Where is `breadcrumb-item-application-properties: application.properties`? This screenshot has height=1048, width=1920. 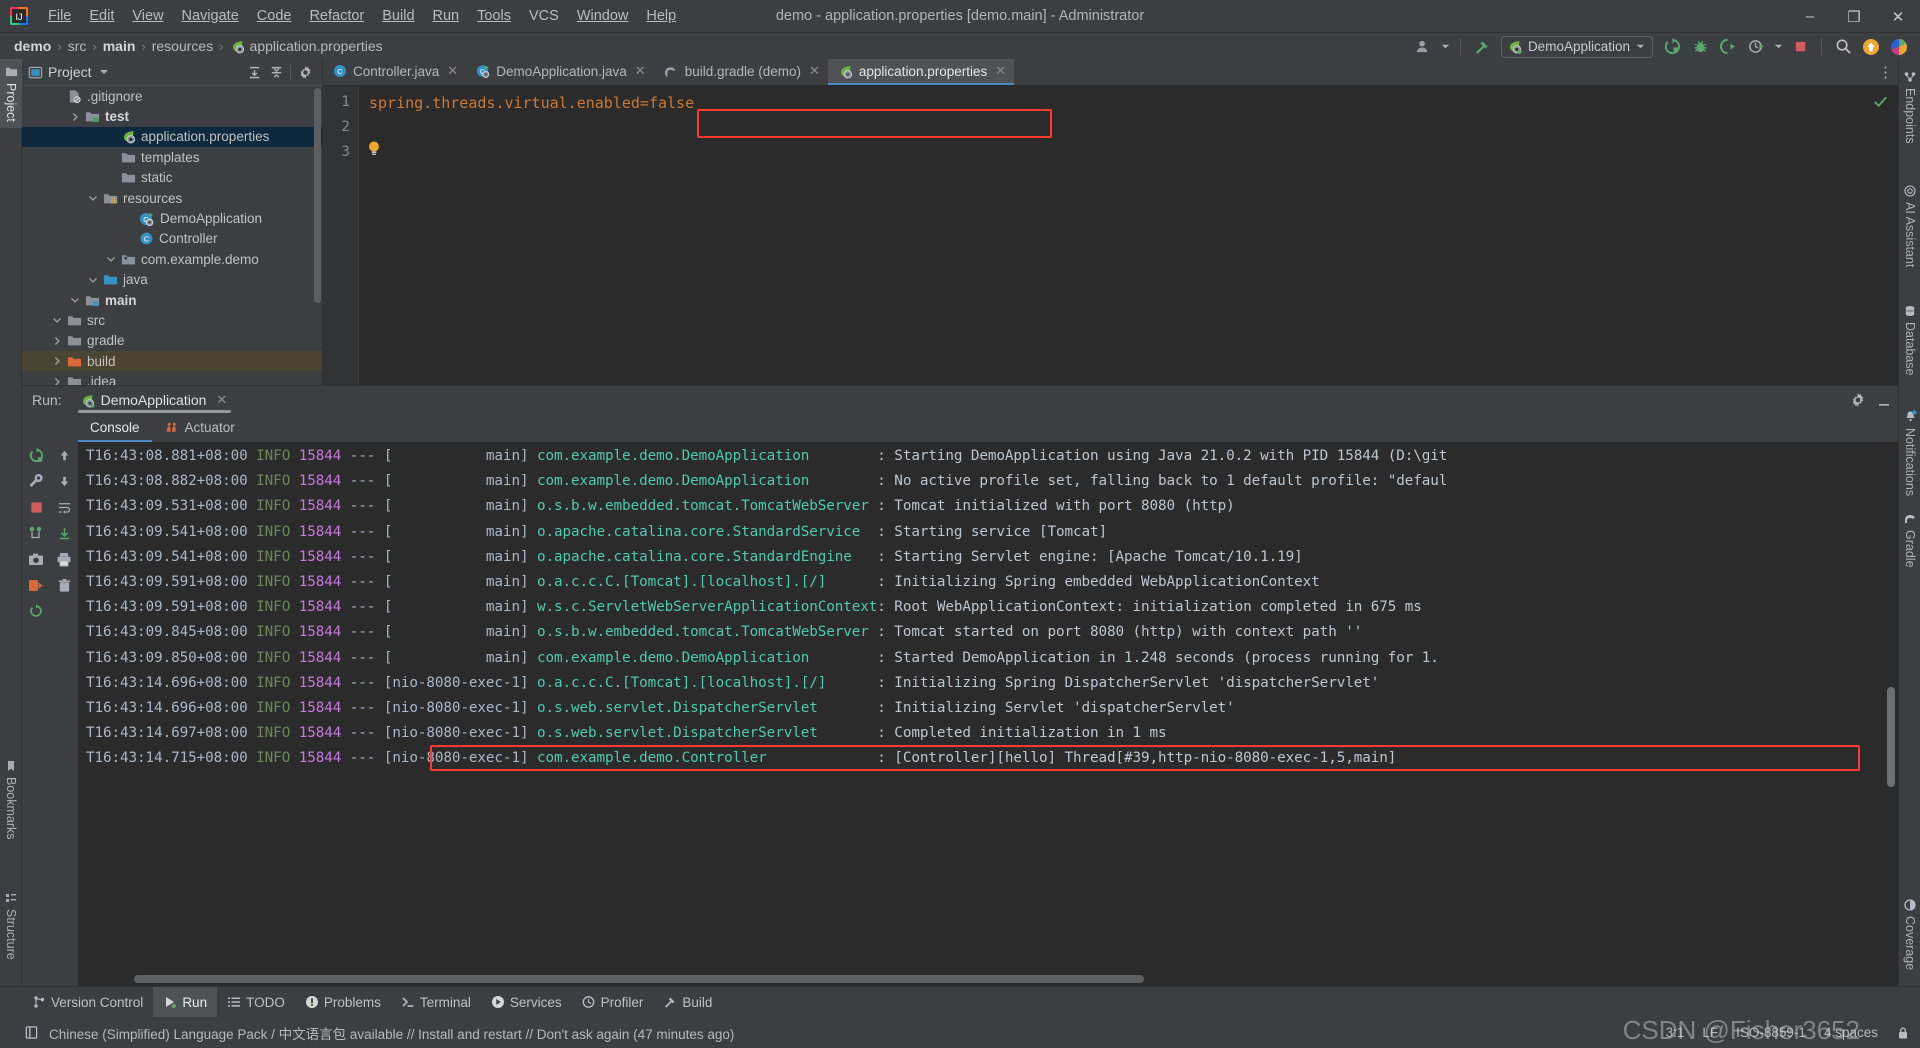
breadcrumb-item-application-properties: application.properties is located at coordinates (316, 46).